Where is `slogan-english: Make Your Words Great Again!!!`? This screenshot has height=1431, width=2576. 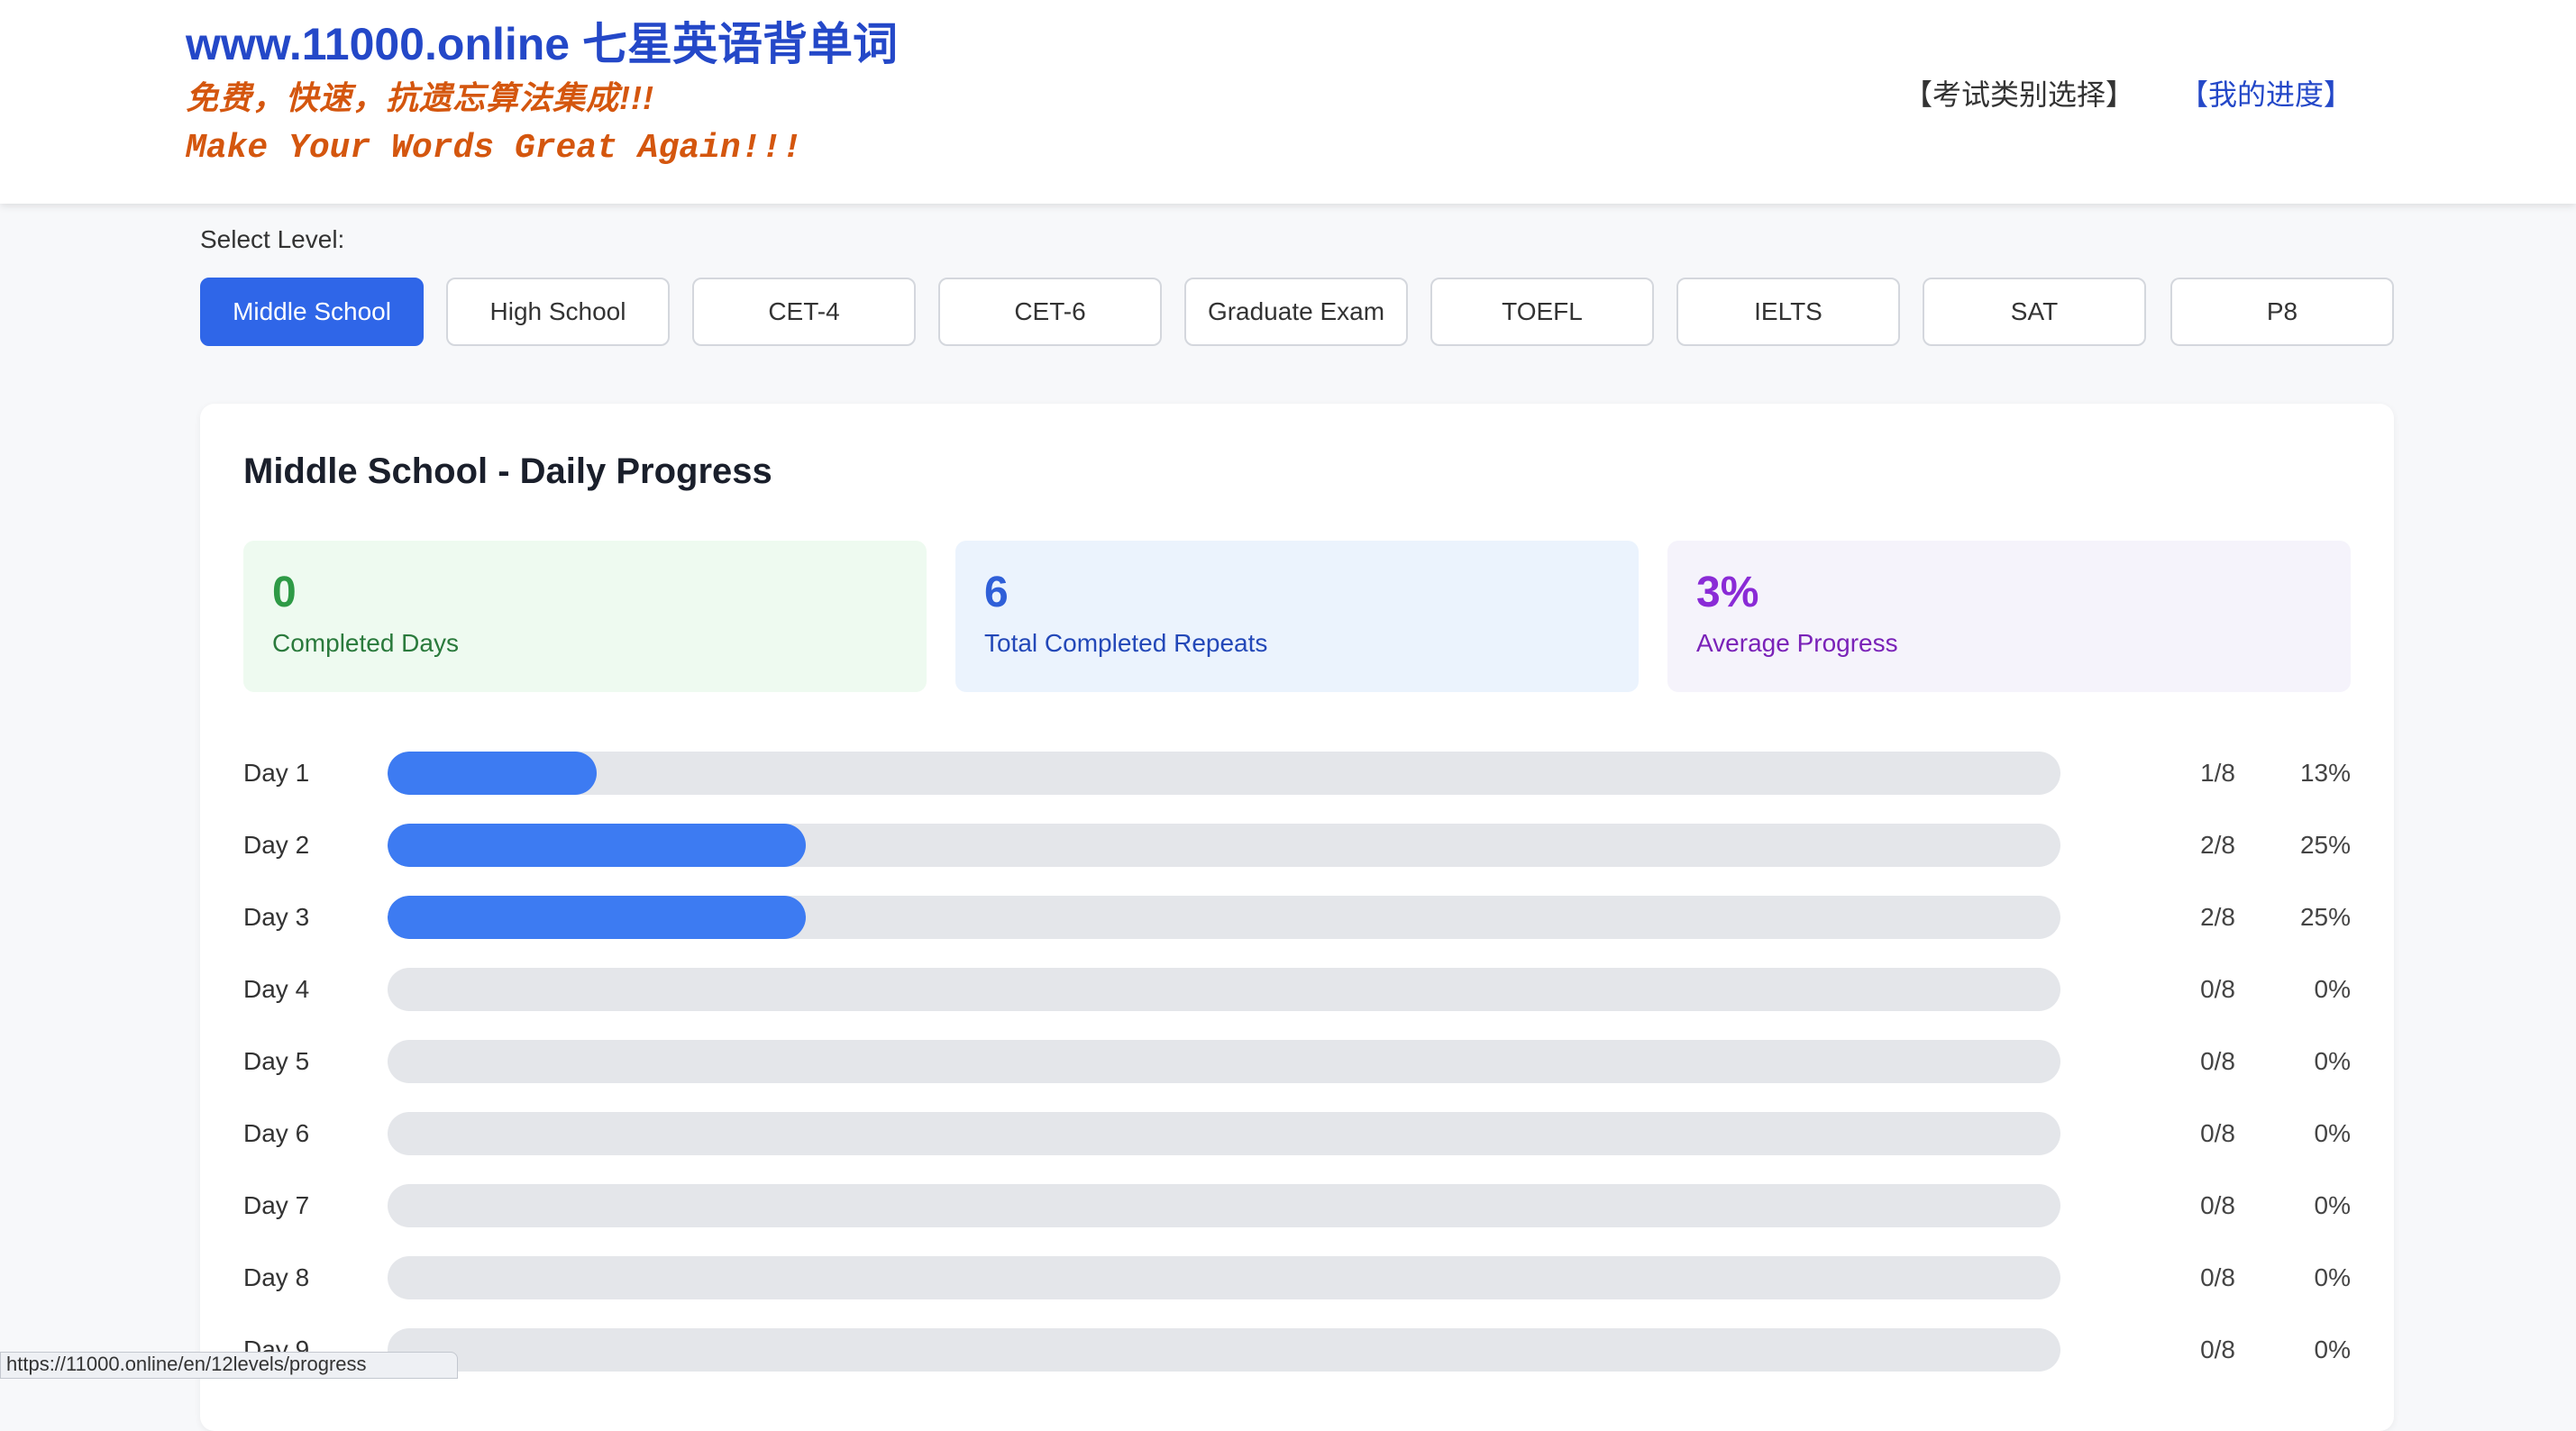 slogan-english: Make Your Words Great Again!!! is located at coordinates (494, 148).